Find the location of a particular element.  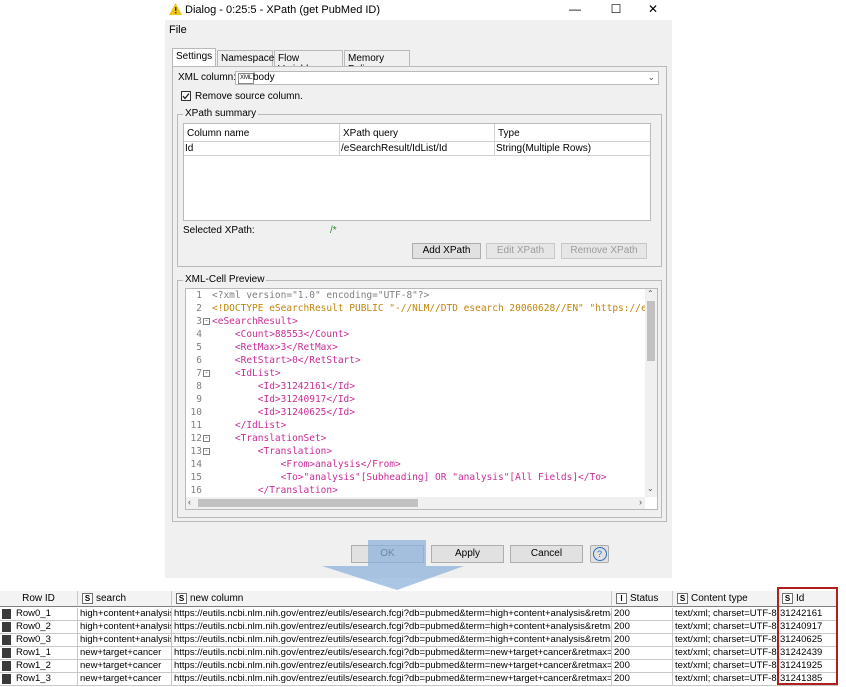

result-column-header: S Content type is located at coordinates (725, 599).